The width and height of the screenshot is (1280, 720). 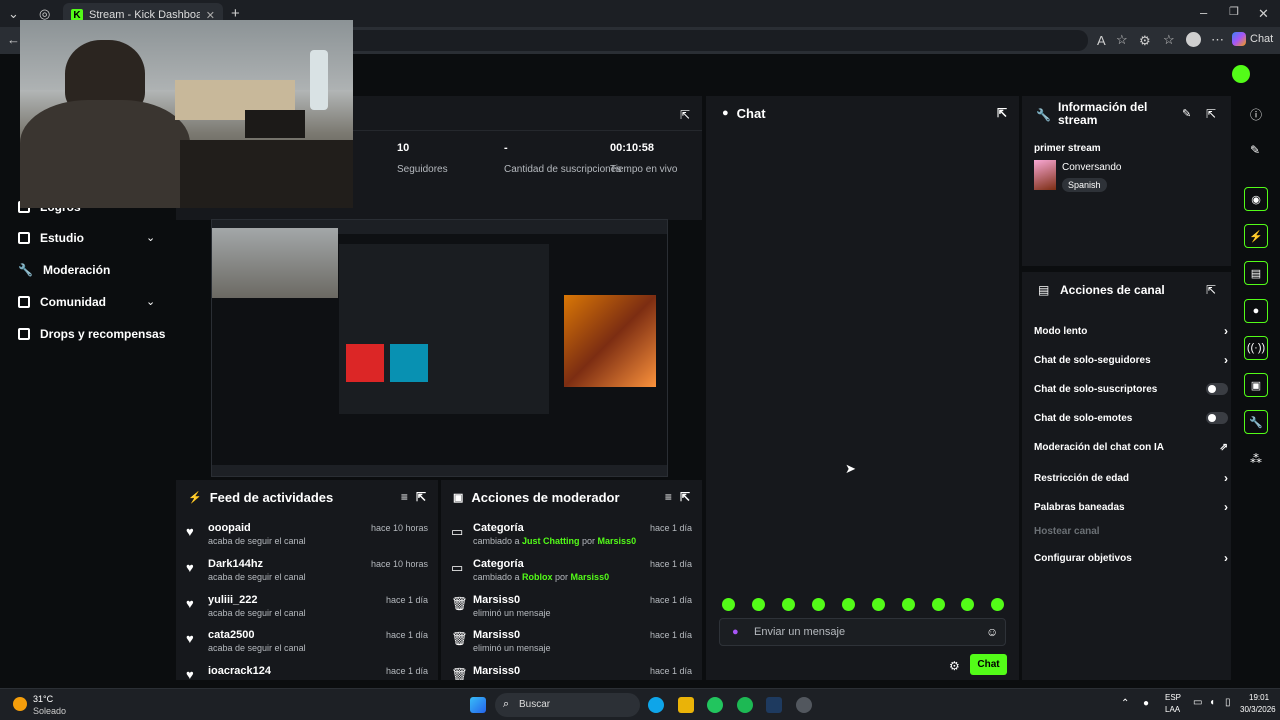 What do you see at coordinates (439, 348) in the screenshot?
I see `stream-preview` at bounding box center [439, 348].